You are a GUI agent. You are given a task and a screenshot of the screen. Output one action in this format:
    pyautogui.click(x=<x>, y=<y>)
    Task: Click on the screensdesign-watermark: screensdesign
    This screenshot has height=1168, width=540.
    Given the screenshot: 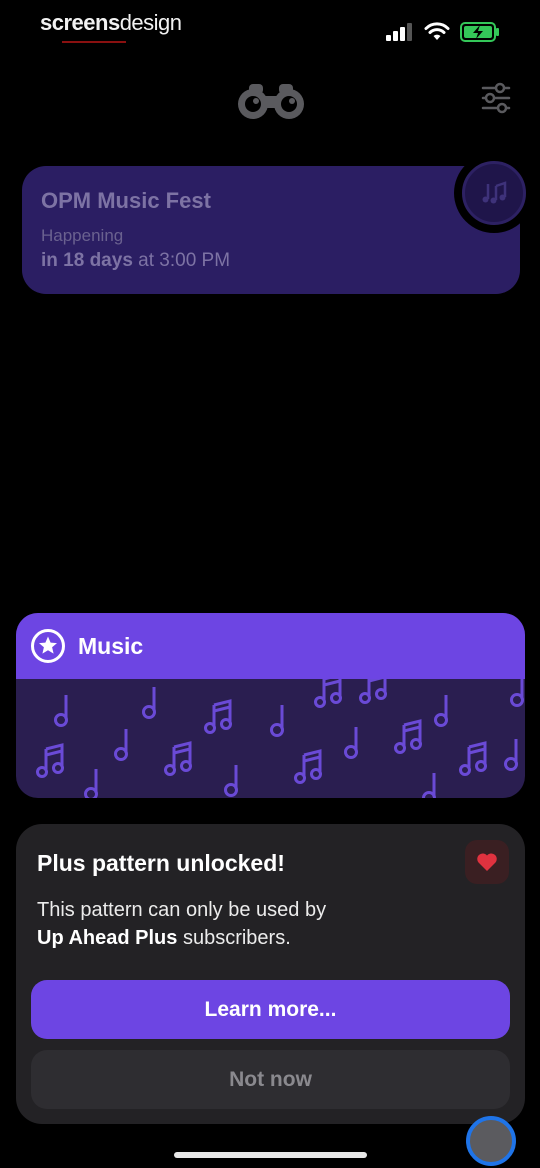 What is the action you would take?
    pyautogui.click(x=111, y=23)
    